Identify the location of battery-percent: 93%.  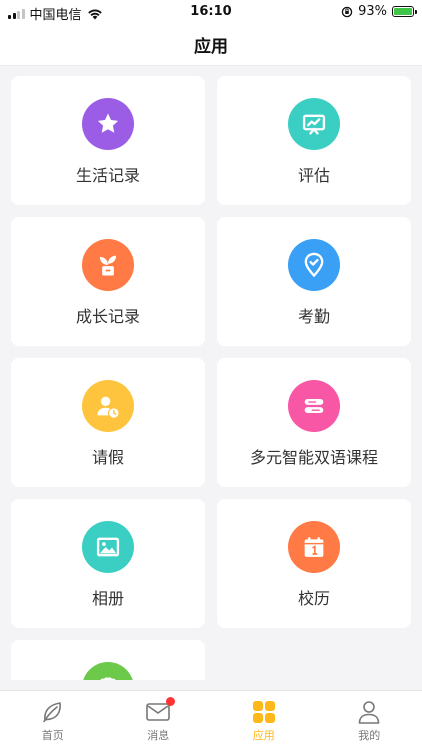
(372, 11).